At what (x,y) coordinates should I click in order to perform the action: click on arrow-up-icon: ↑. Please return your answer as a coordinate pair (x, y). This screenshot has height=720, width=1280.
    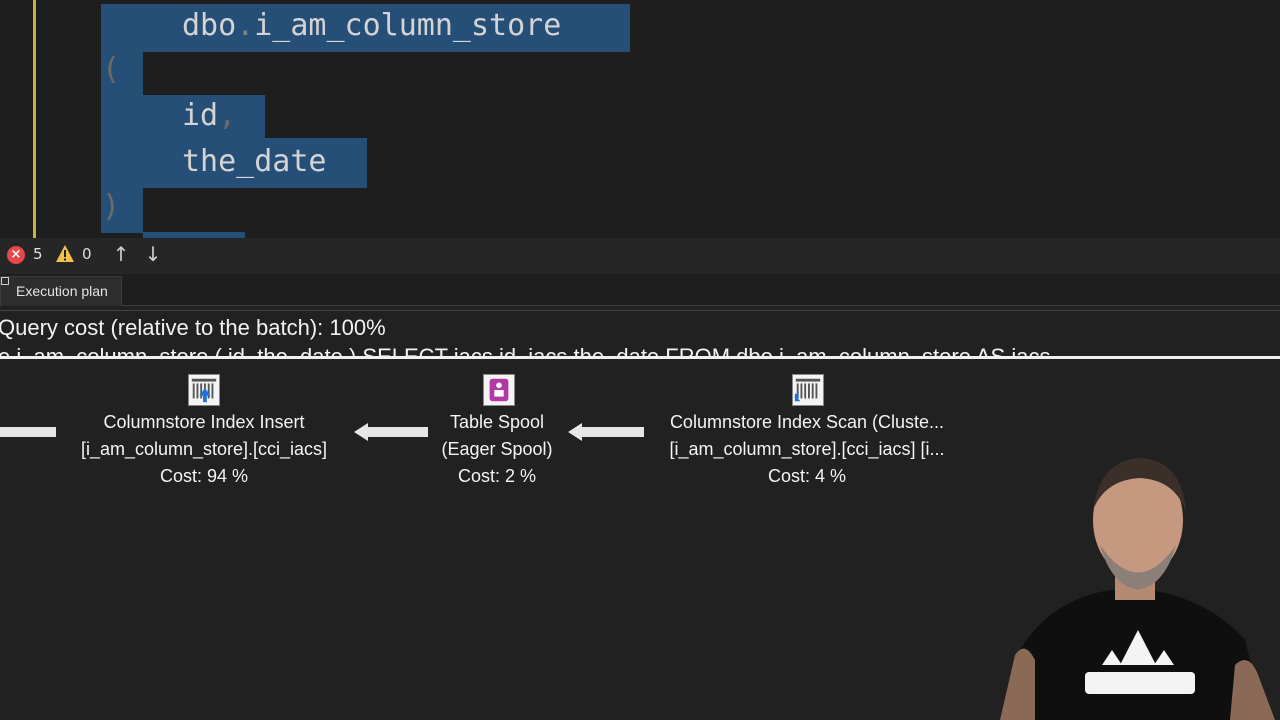
    Looking at the image, I should click on (121, 254).